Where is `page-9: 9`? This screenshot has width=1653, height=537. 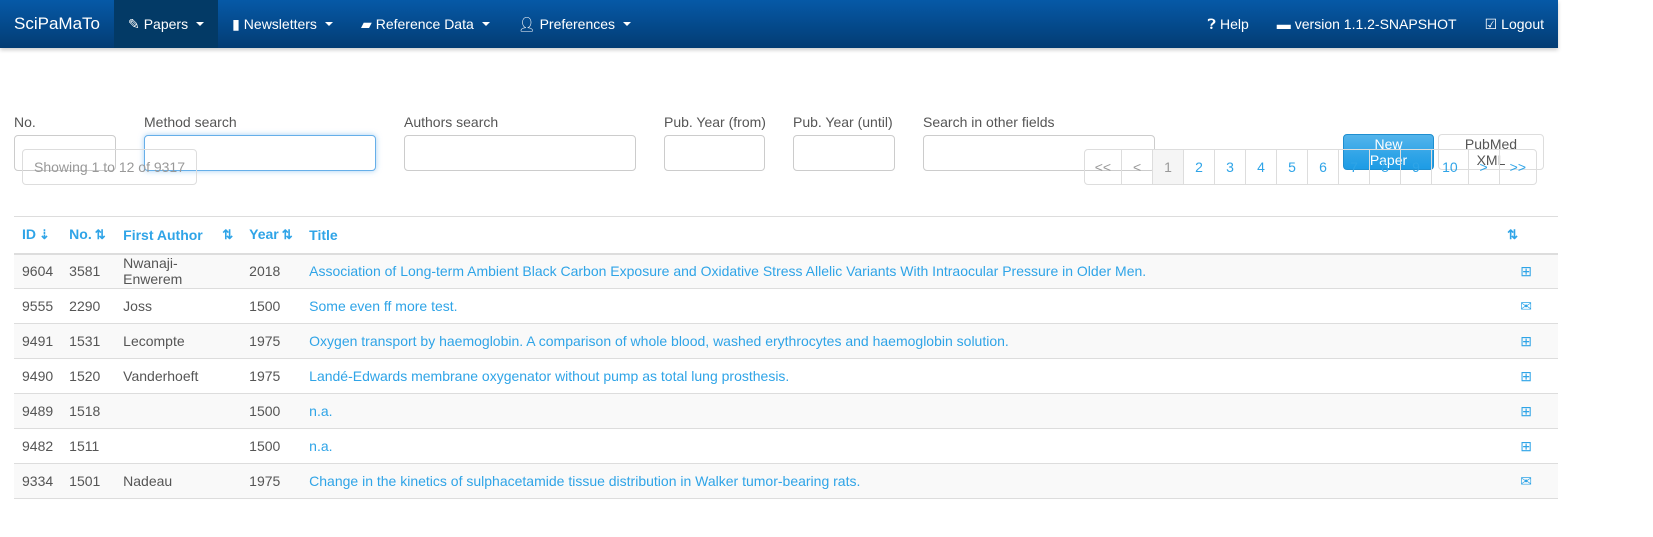 page-9: 9 is located at coordinates (1415, 167).